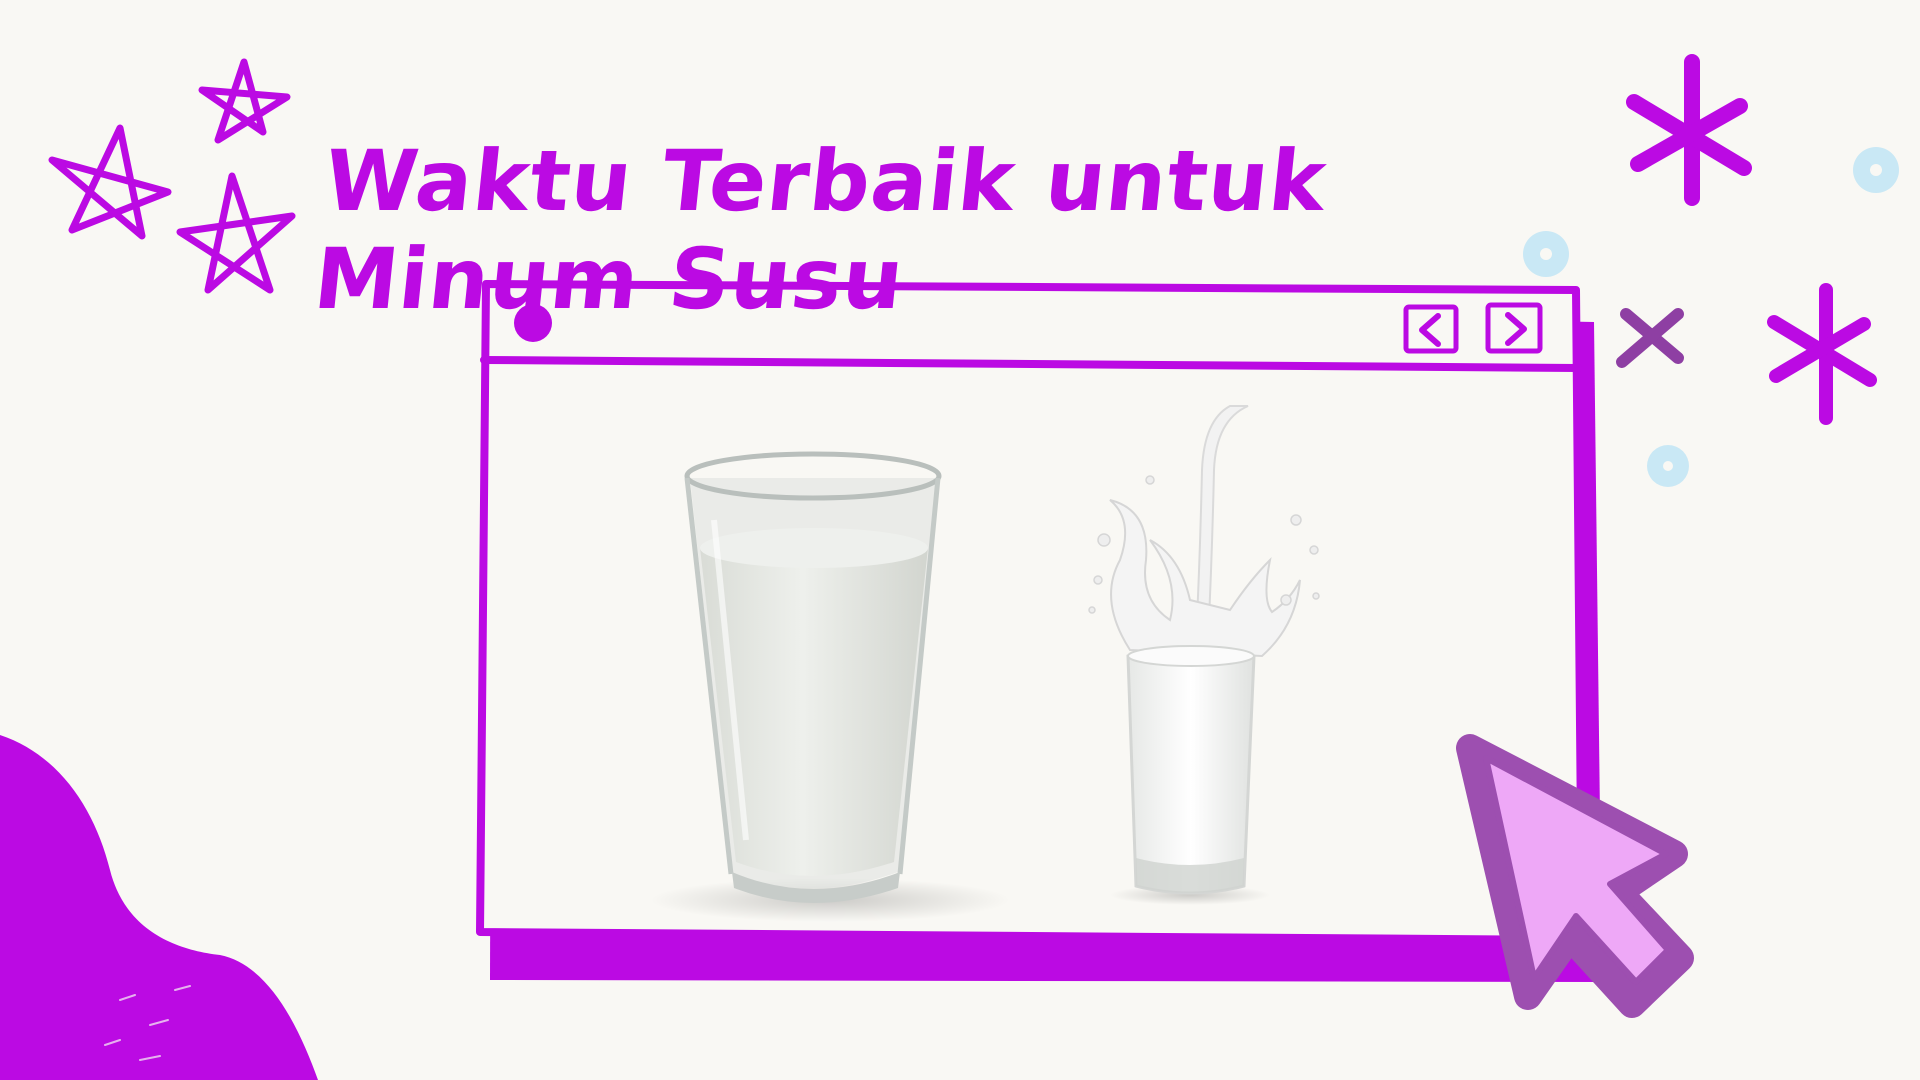 This screenshot has height=1080, width=1920. What do you see at coordinates (1650, 338) in the screenshot?
I see `cross-icon` at bounding box center [1650, 338].